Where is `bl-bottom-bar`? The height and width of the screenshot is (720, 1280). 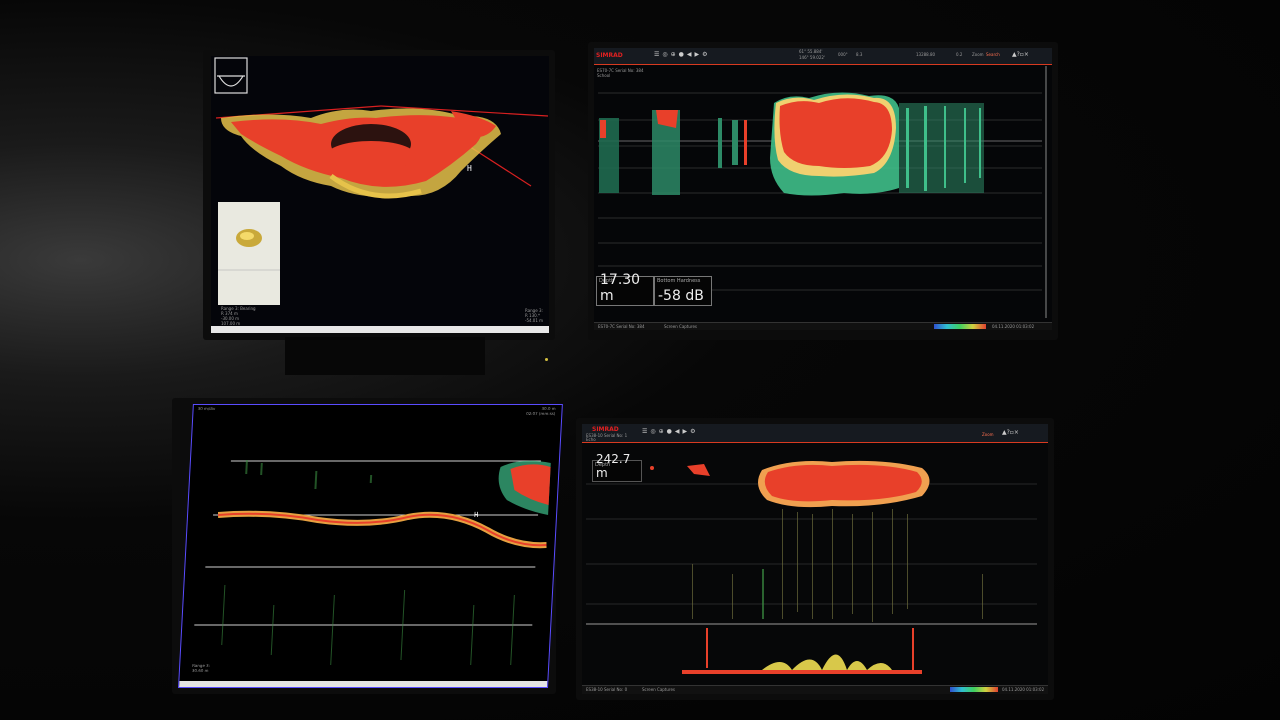
bl-bottom-bar is located at coordinates (363, 684).